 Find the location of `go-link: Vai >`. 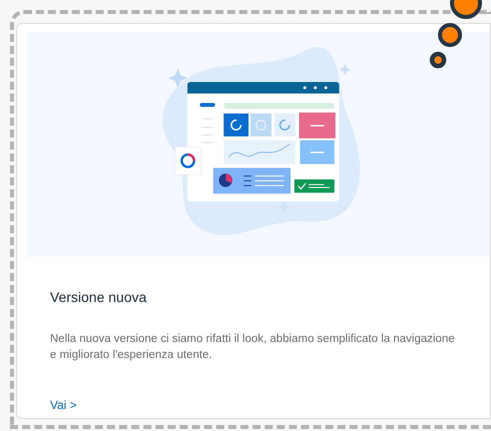

go-link: Vai > is located at coordinates (63, 405).